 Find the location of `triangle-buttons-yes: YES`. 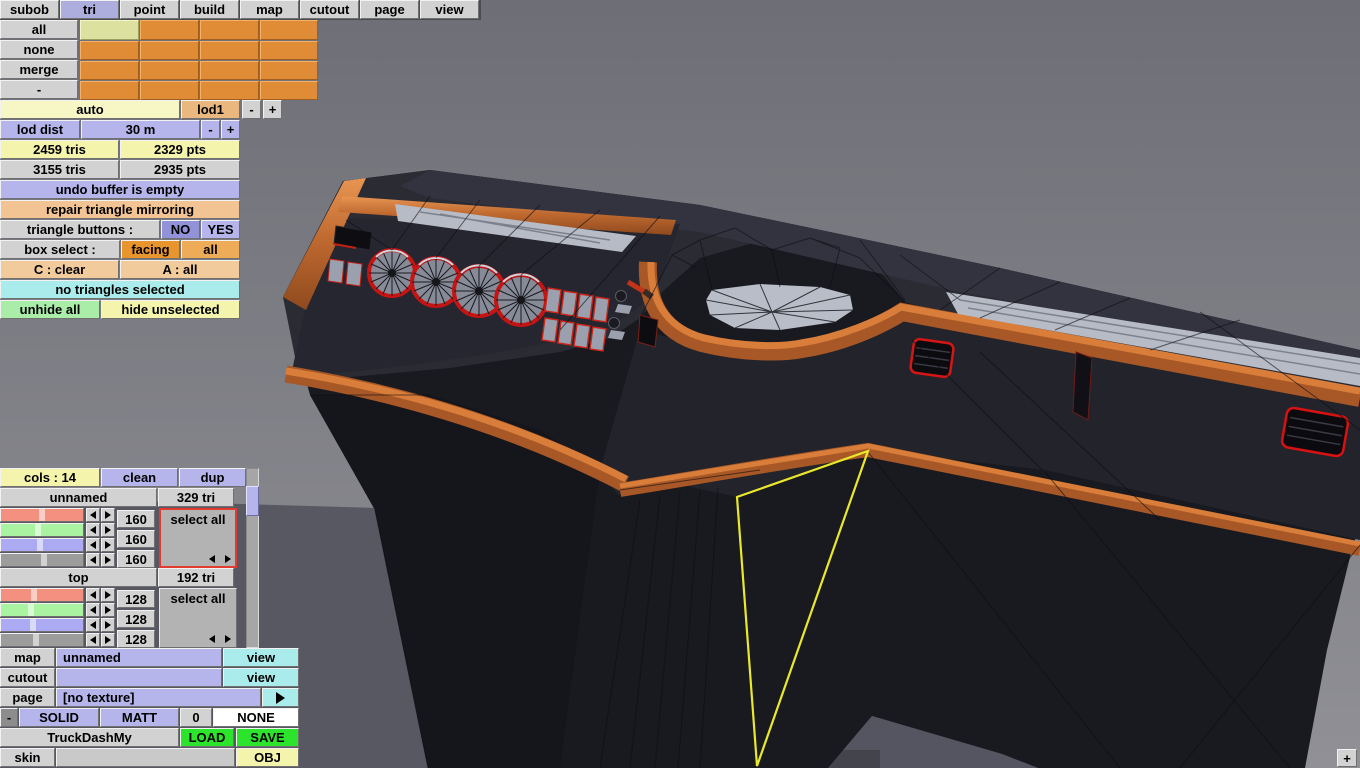

triangle-buttons-yes: YES is located at coordinates (220, 229).